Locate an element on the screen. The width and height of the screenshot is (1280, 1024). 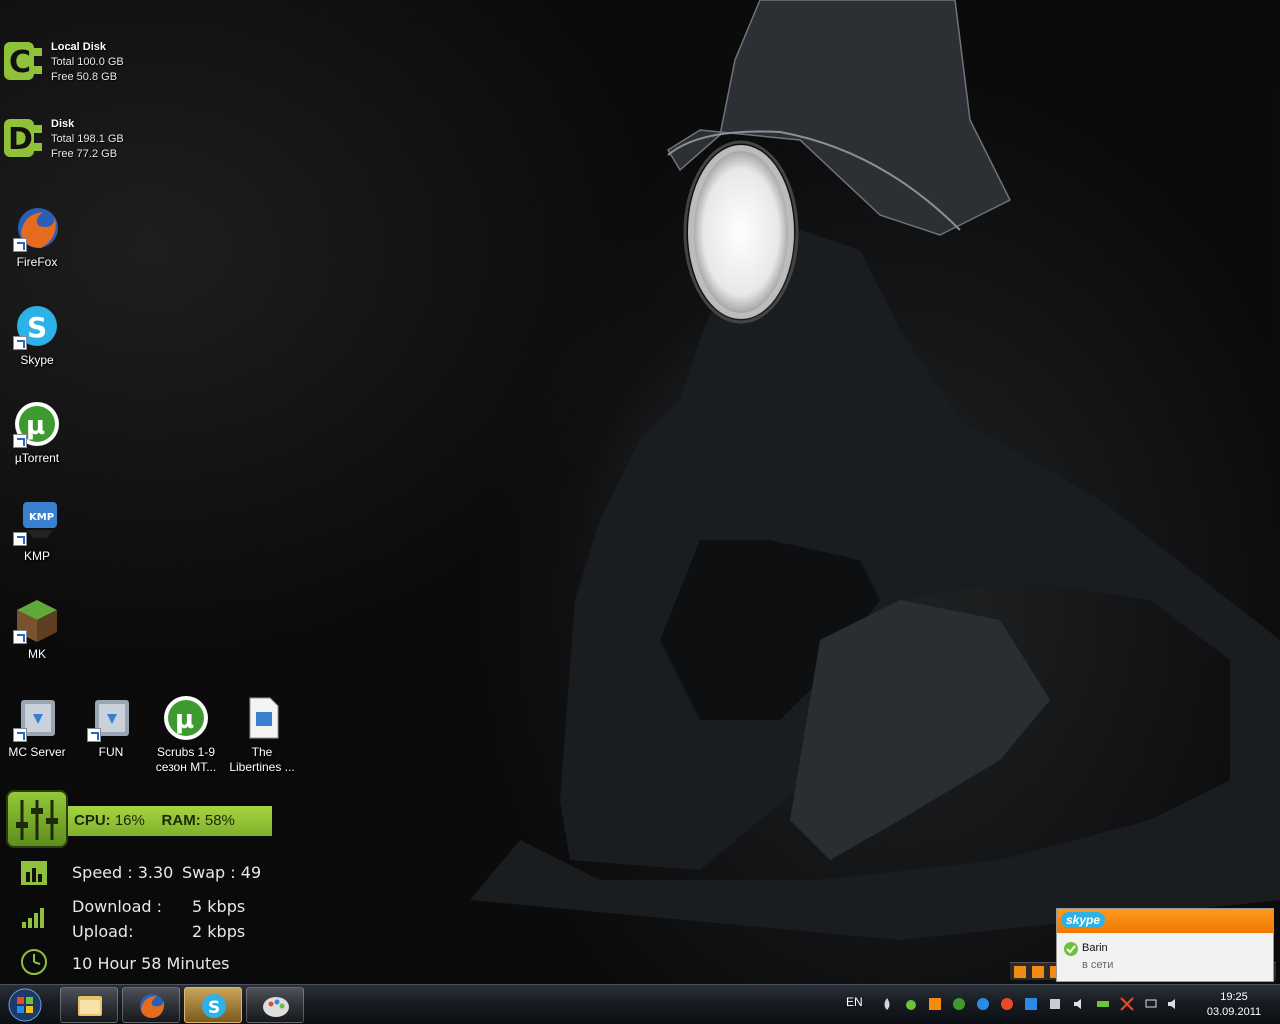
start-button is located at coordinates (25, 1005).